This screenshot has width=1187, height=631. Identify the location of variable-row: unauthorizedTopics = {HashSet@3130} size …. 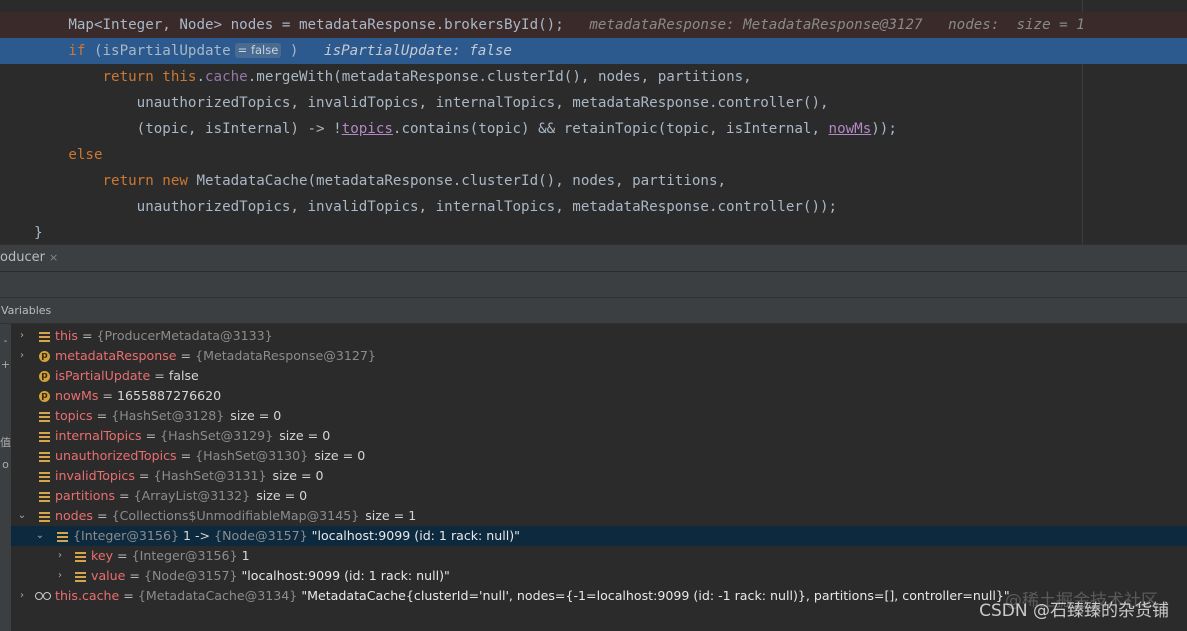
(599, 456).